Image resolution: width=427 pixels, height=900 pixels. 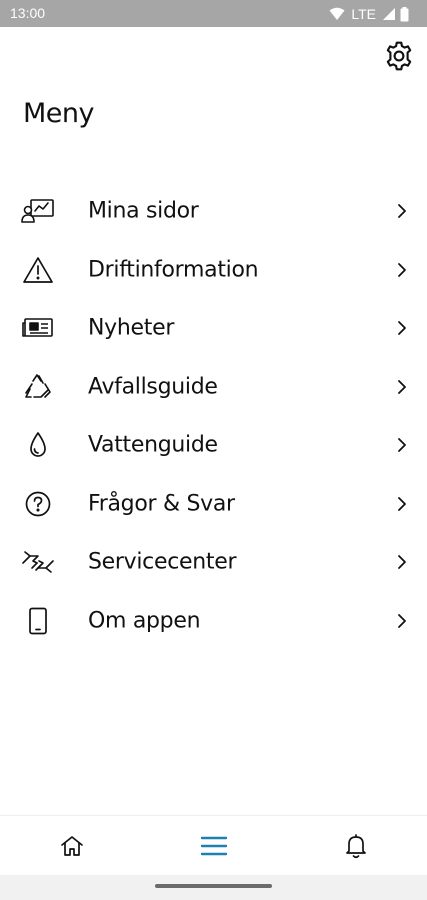 I want to click on nav-menu-button, so click(x=214, y=846).